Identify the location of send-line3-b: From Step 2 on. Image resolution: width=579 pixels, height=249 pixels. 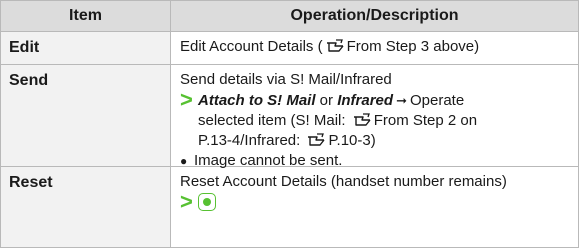
(425, 120).